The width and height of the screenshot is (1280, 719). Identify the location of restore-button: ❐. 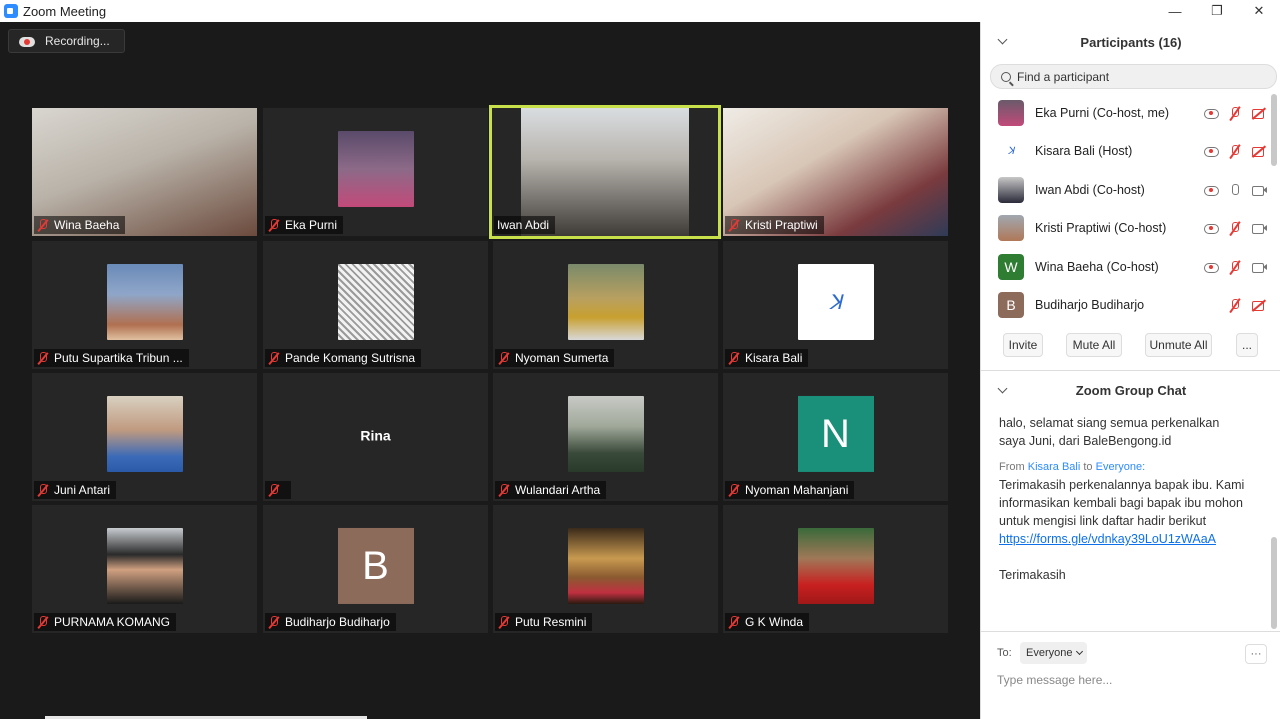
(1217, 11).